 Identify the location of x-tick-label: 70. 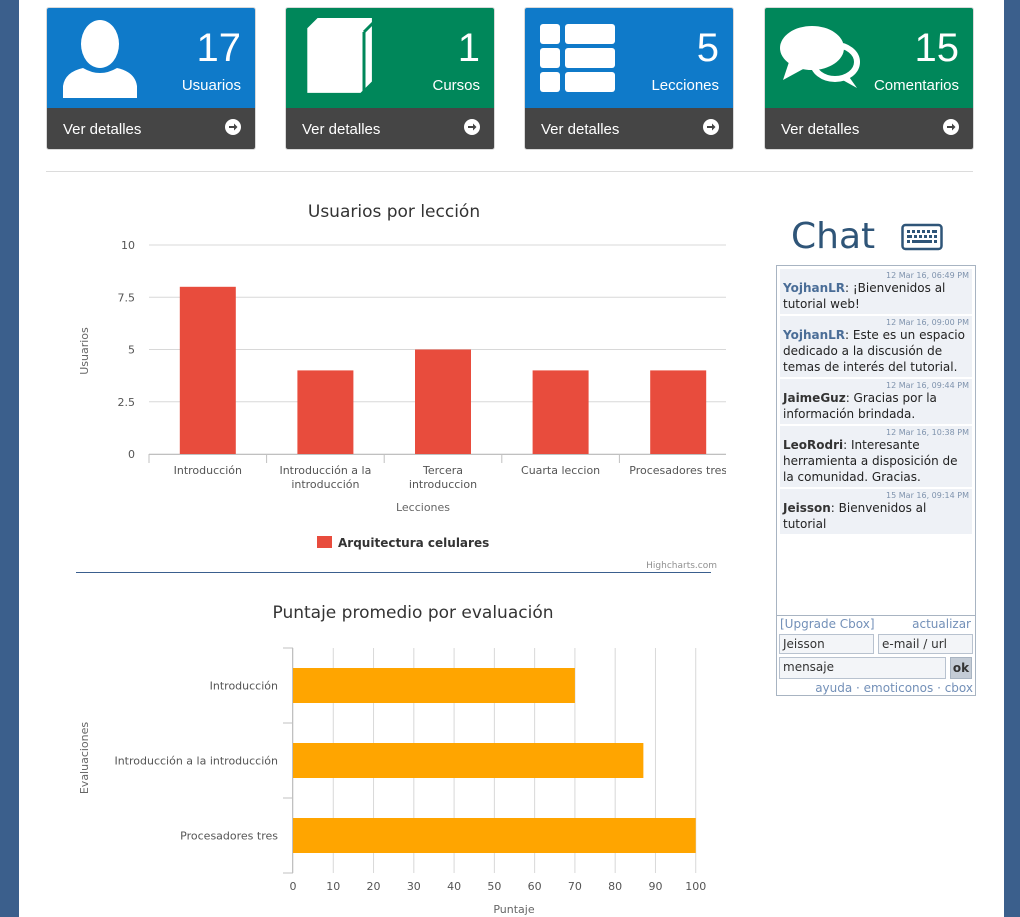
(575, 886).